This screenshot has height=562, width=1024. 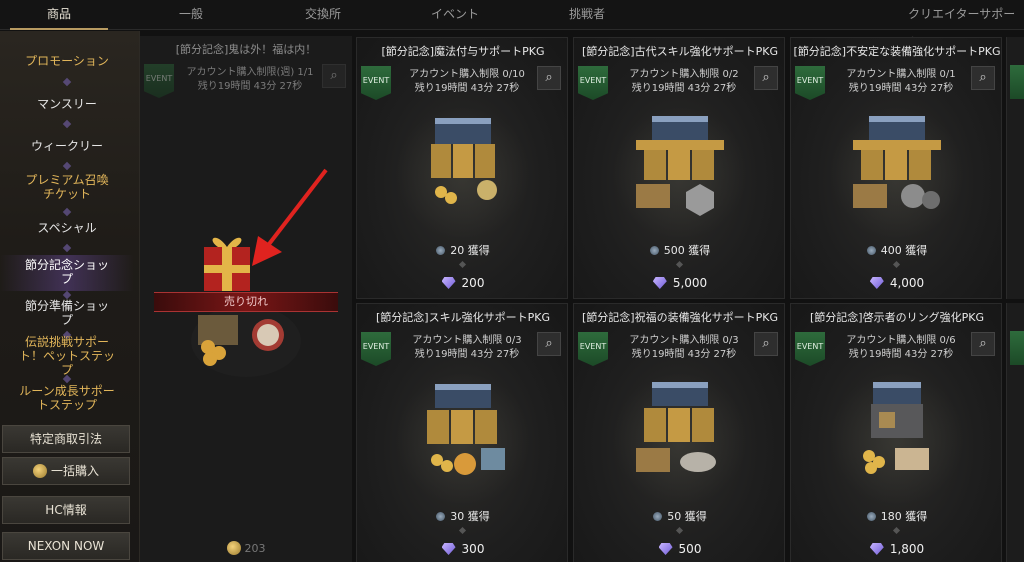 What do you see at coordinates (463, 250) in the screenshot?
I see `obtain-amount: 20 獲得` at bounding box center [463, 250].